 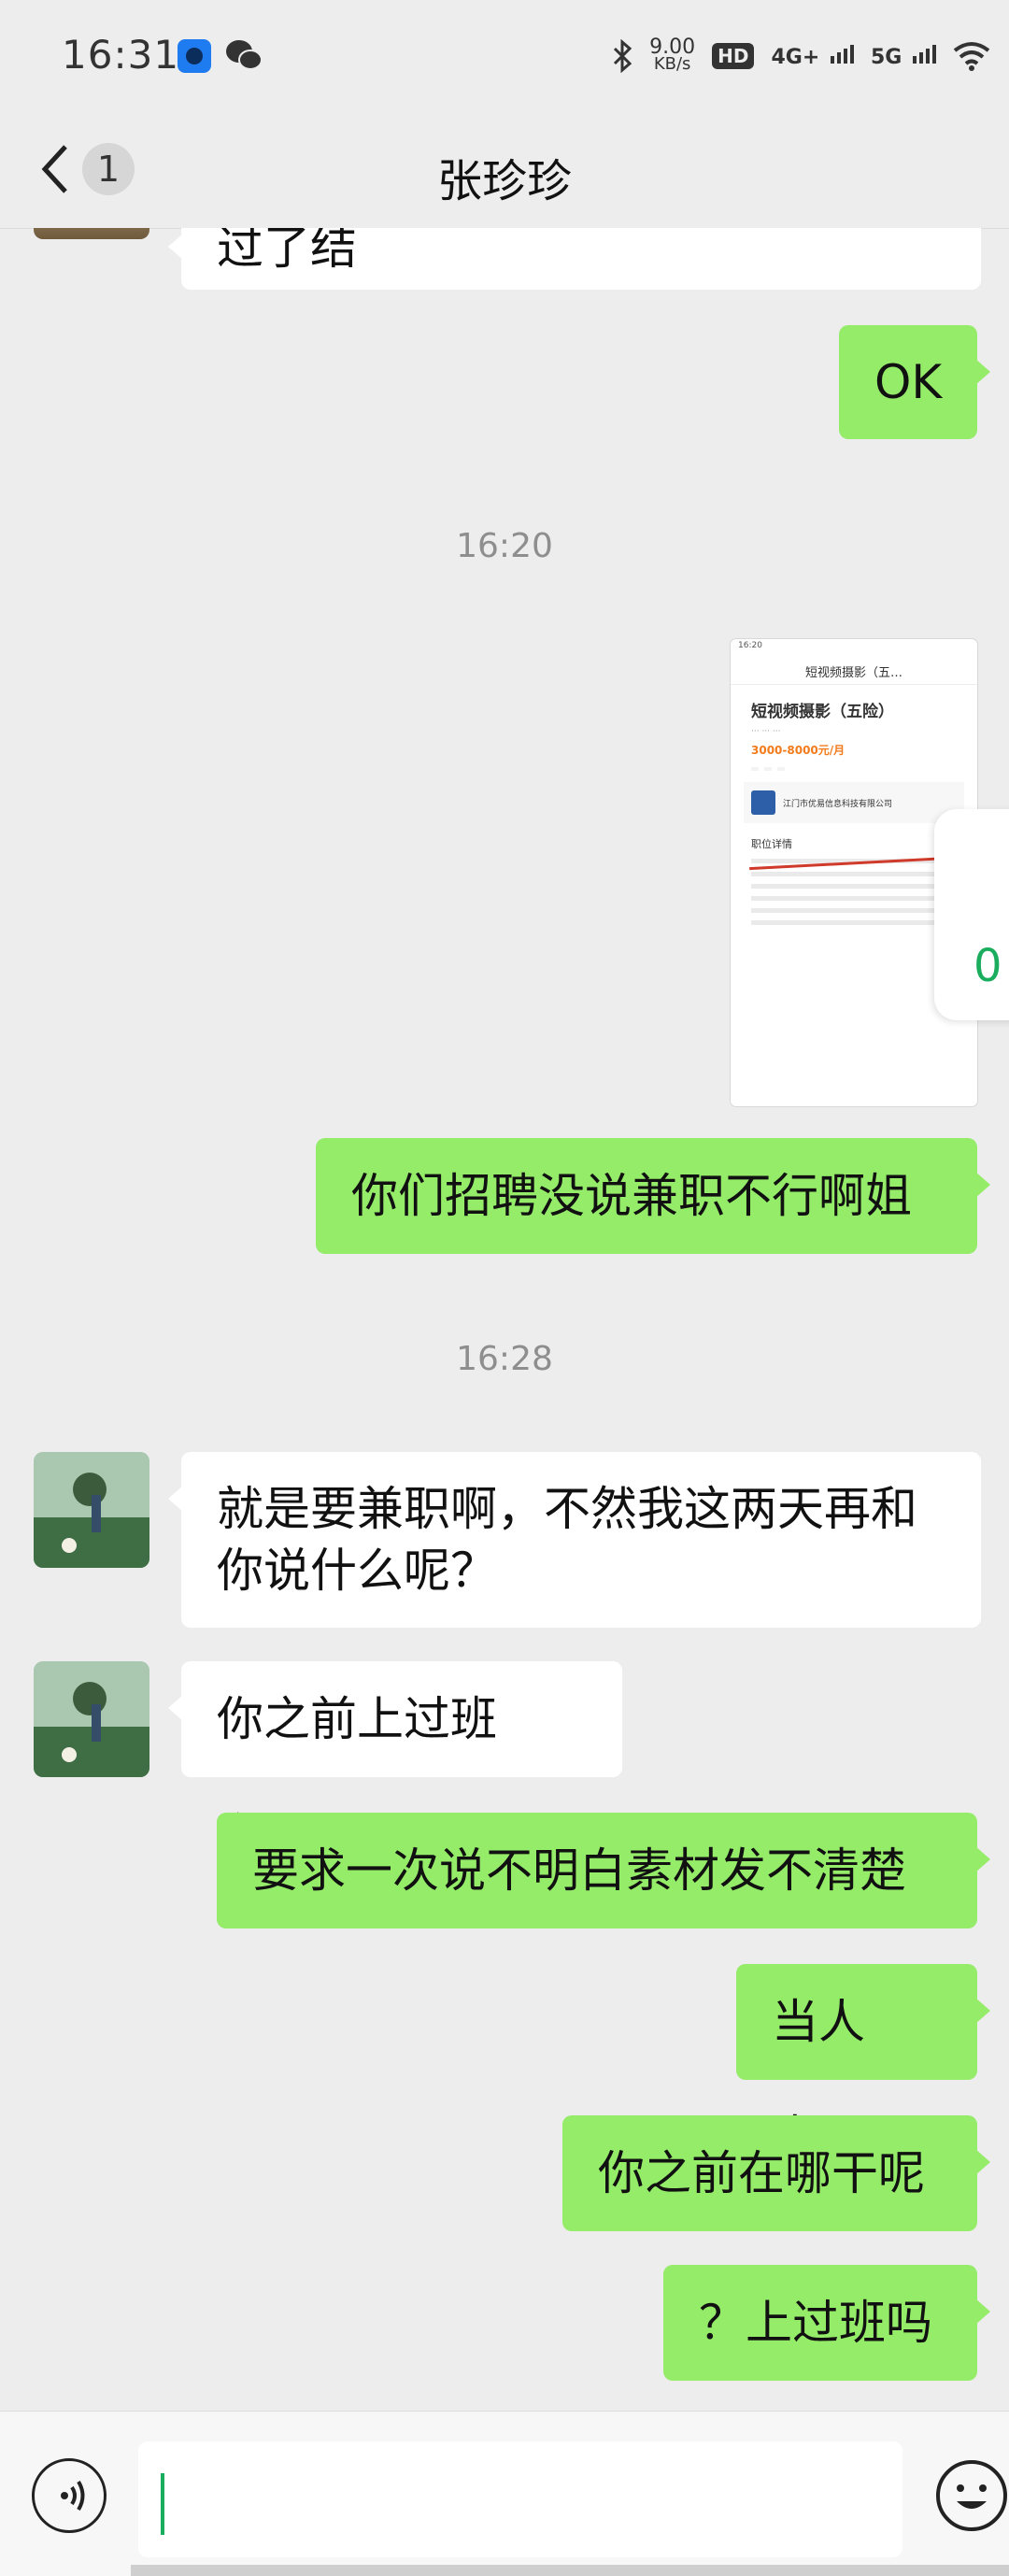 What do you see at coordinates (886, 58) in the screenshot?
I see `network-5g-label: 5G` at bounding box center [886, 58].